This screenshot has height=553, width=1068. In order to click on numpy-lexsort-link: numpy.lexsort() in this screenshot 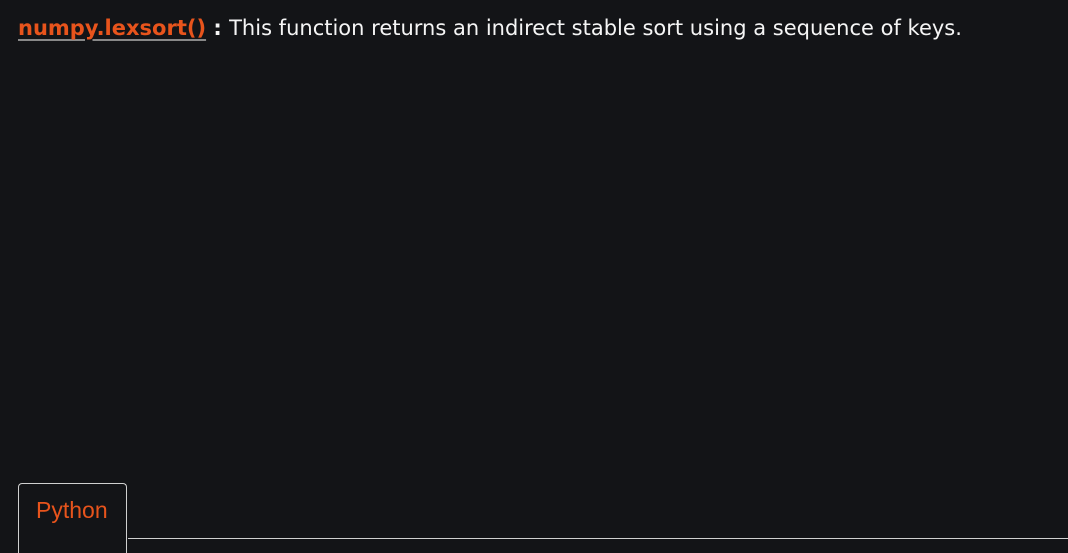, I will do `click(112, 28)`.